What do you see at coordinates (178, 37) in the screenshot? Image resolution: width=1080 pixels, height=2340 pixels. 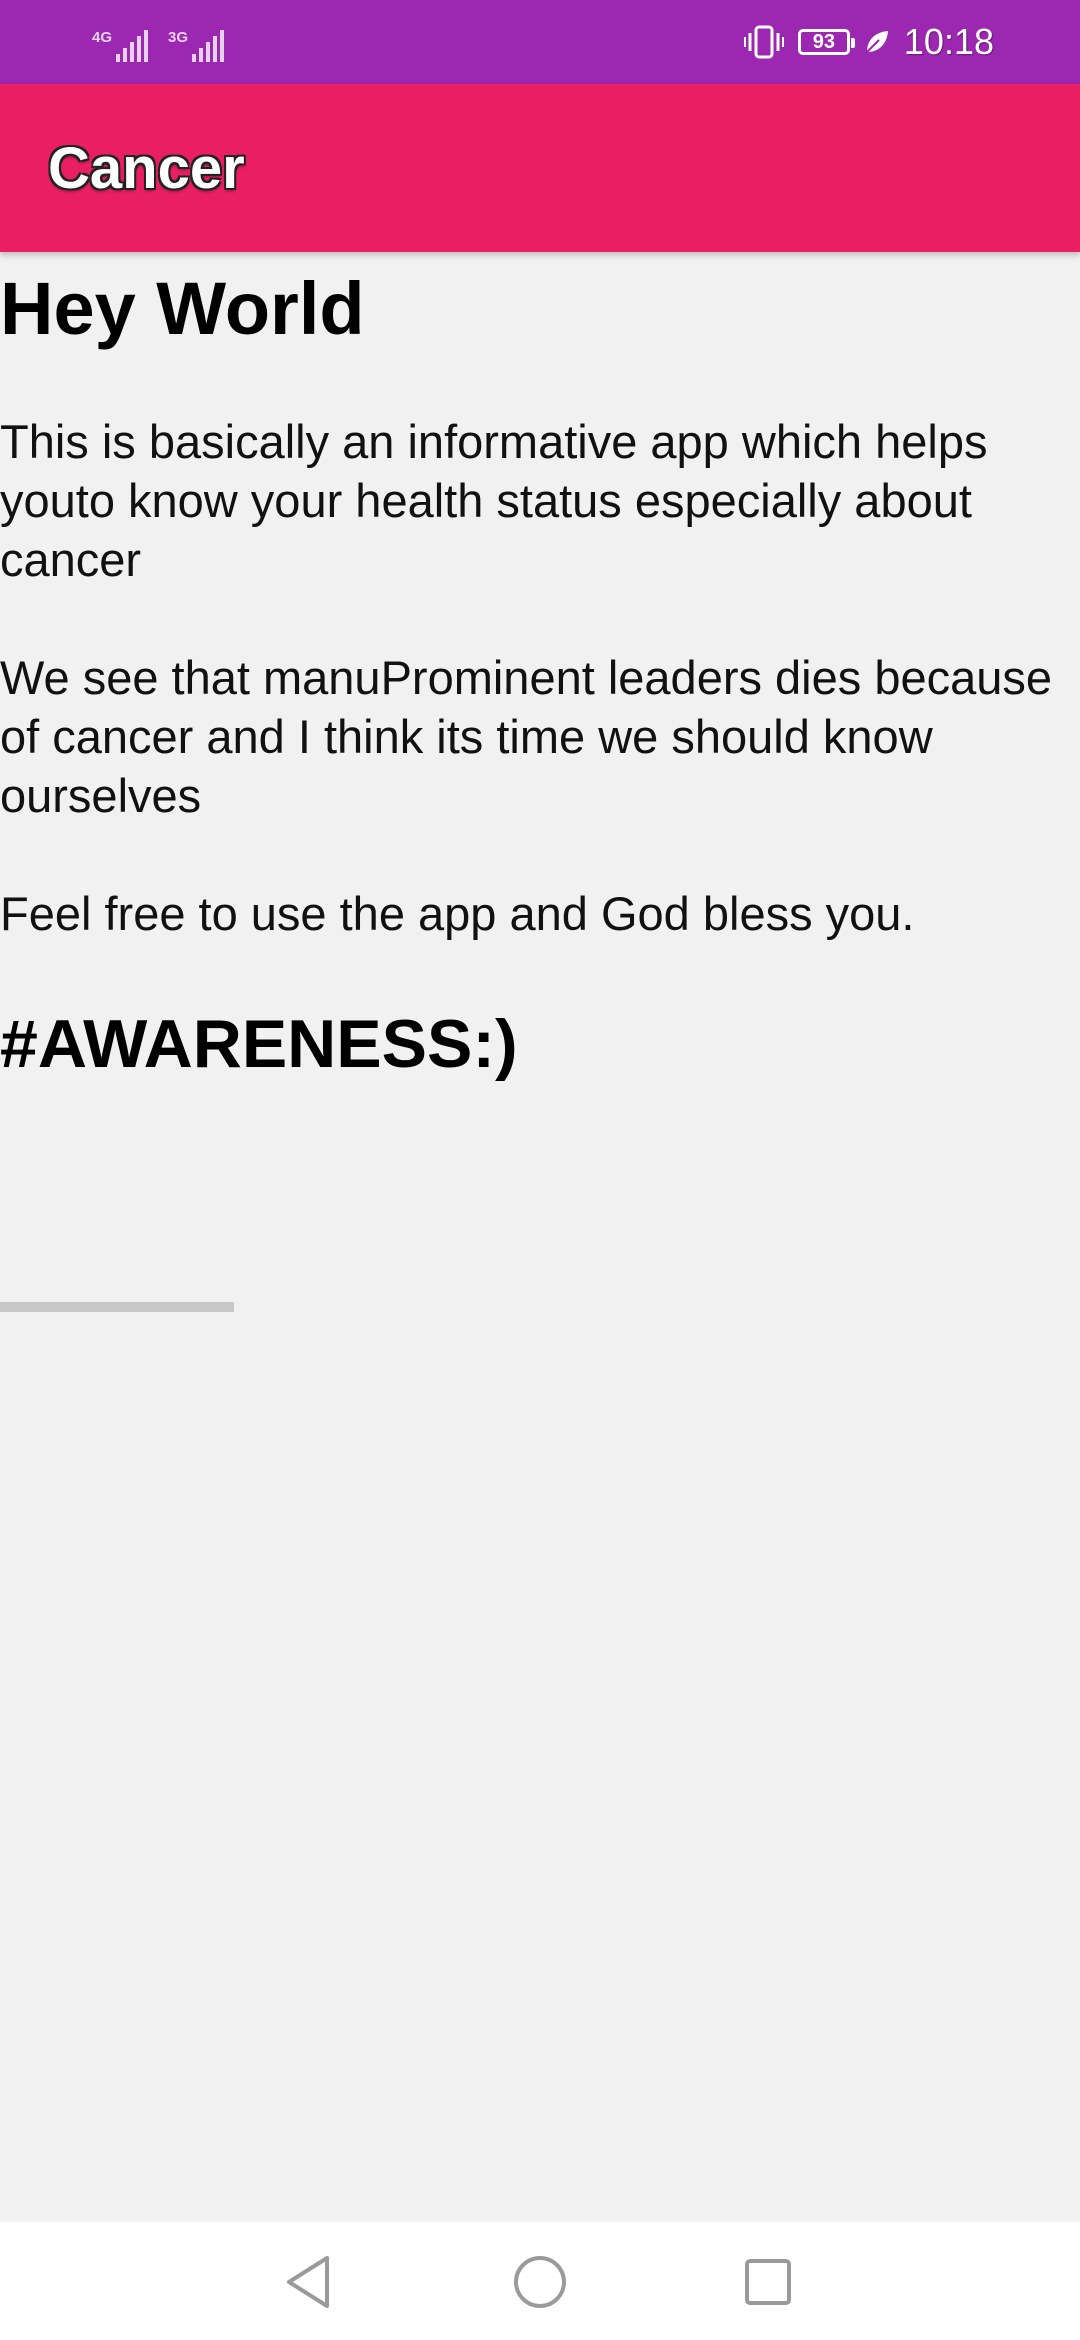 I see `network-type-label: 3G` at bounding box center [178, 37].